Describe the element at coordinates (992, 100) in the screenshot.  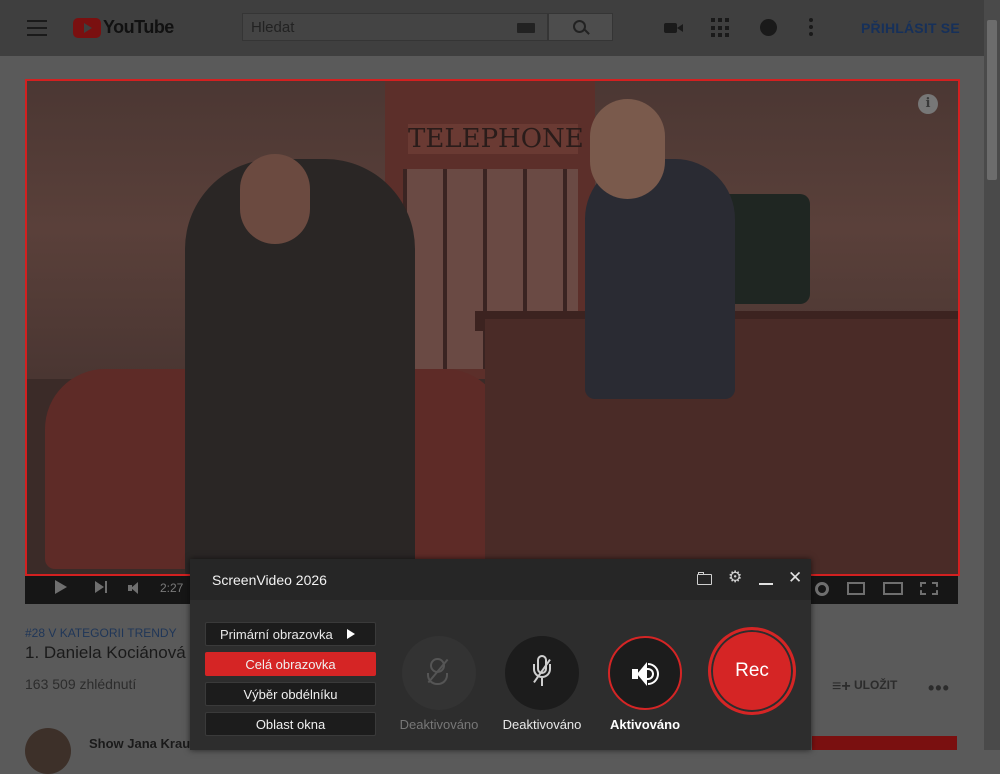
I see `scrollbar-thumb` at that location.